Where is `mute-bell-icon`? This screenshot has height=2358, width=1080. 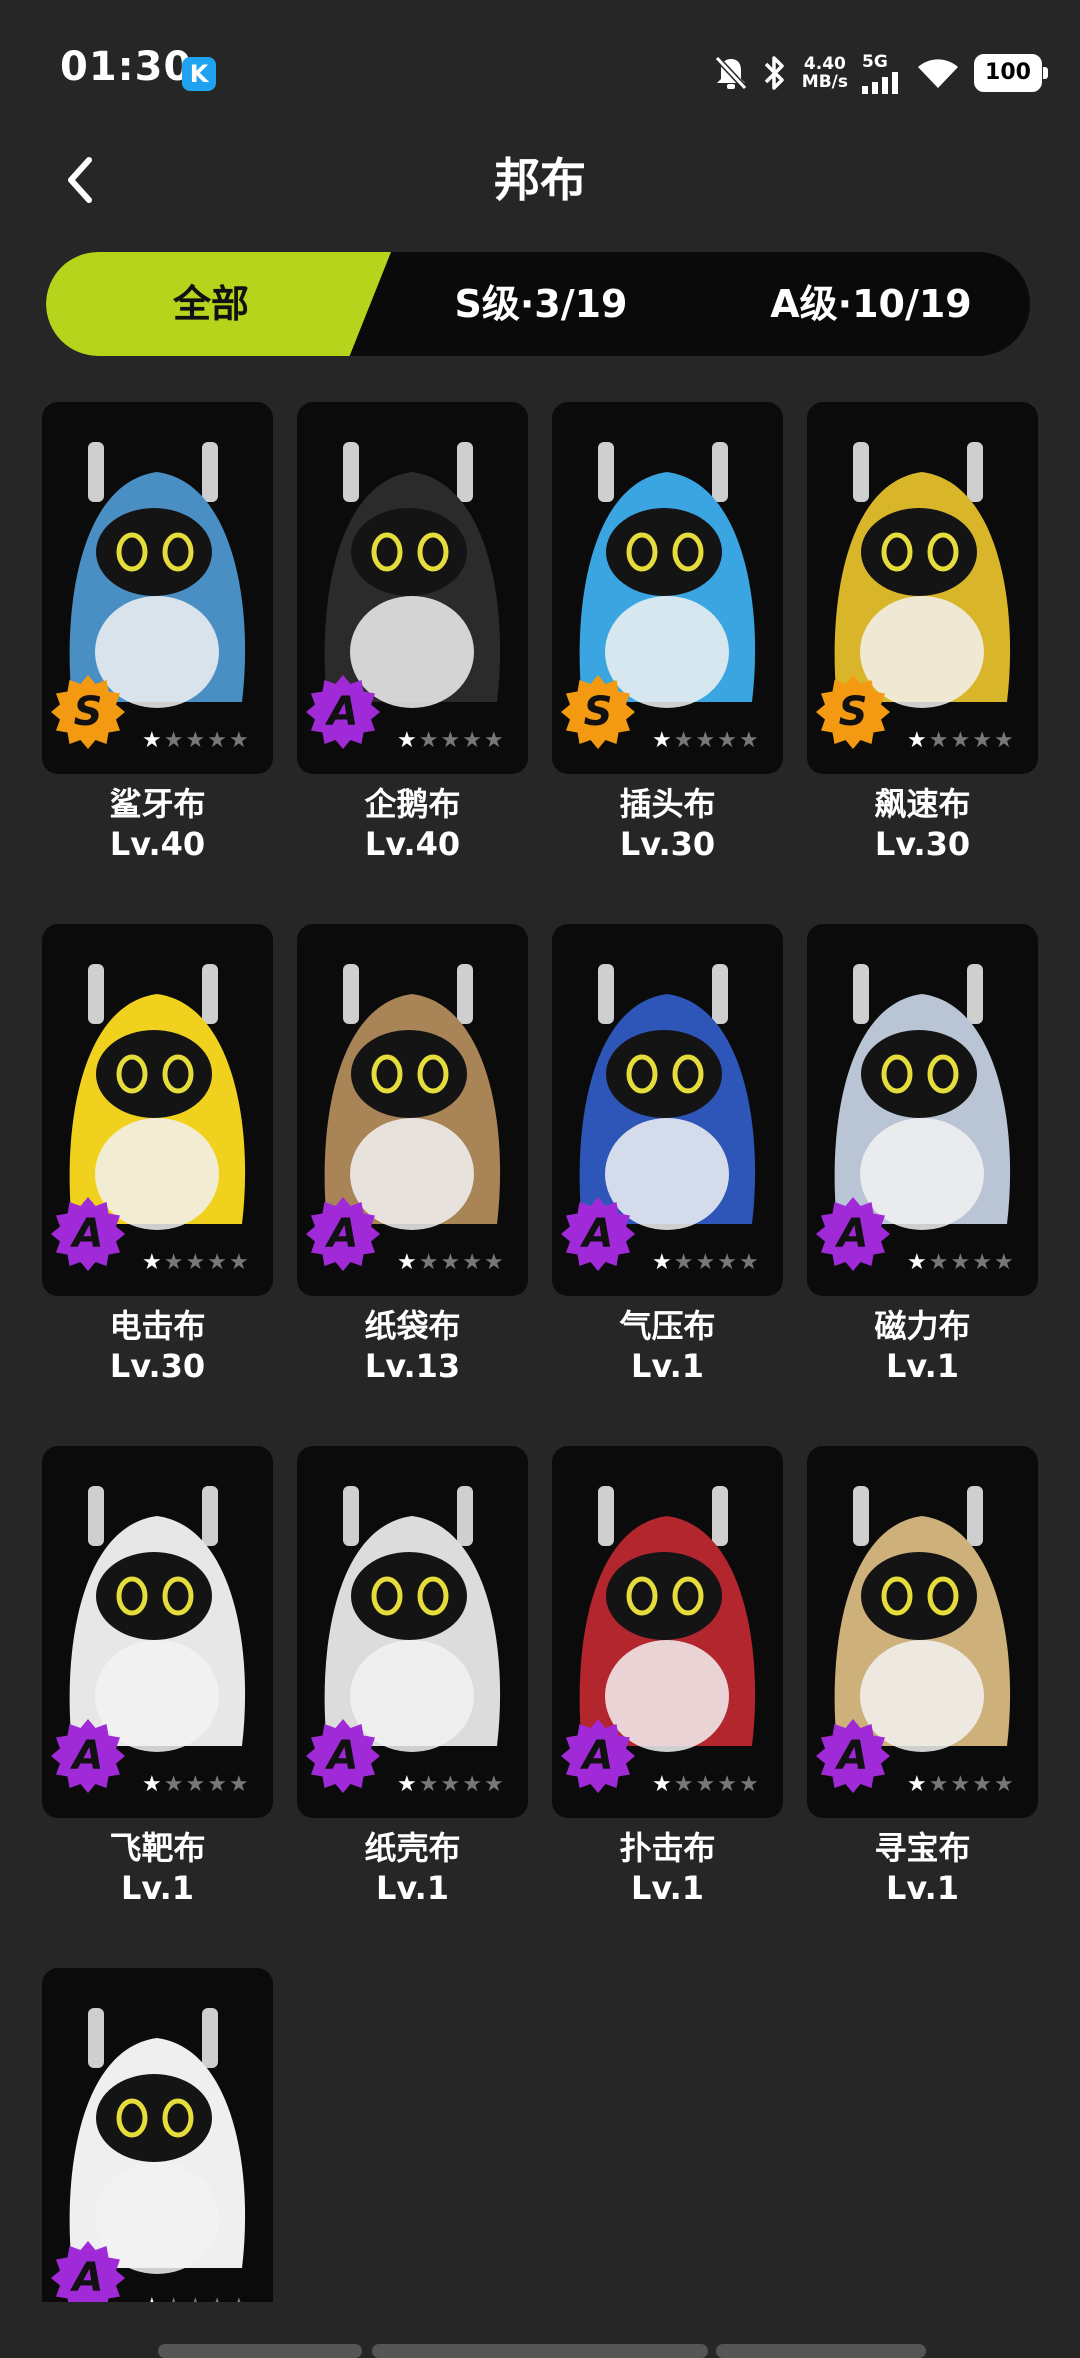
mute-bell-icon is located at coordinates (730, 73).